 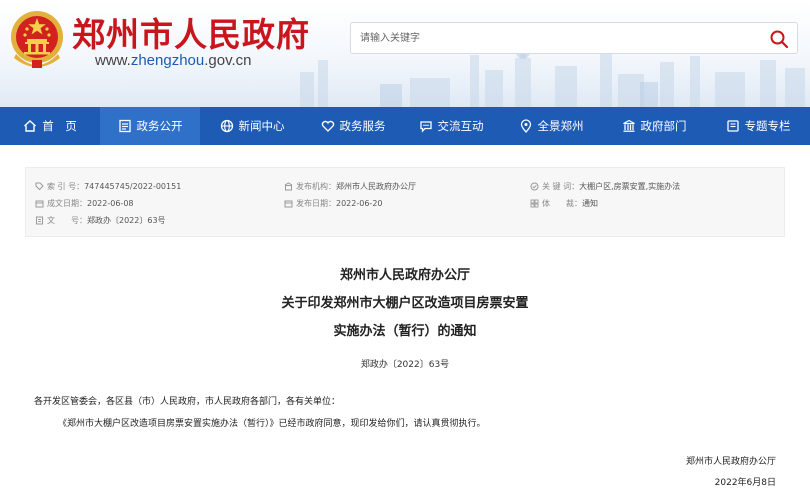 I want to click on book-icon, so click(x=732, y=126).